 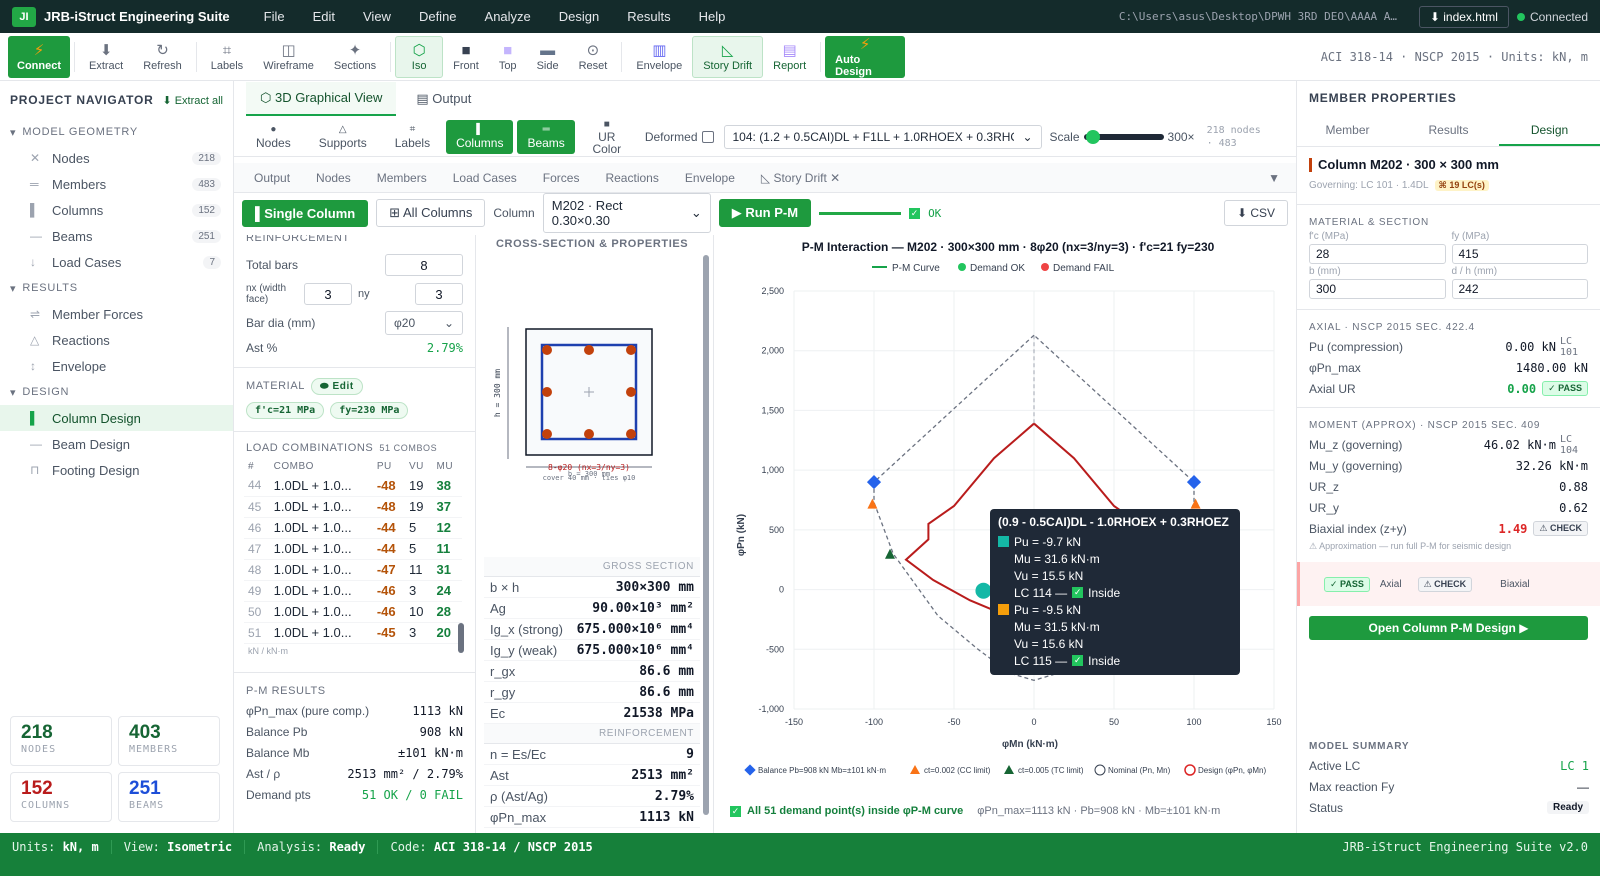 What do you see at coordinates (419, 56) in the screenshot?
I see `iso-view-button: ⬡ Iso` at bounding box center [419, 56].